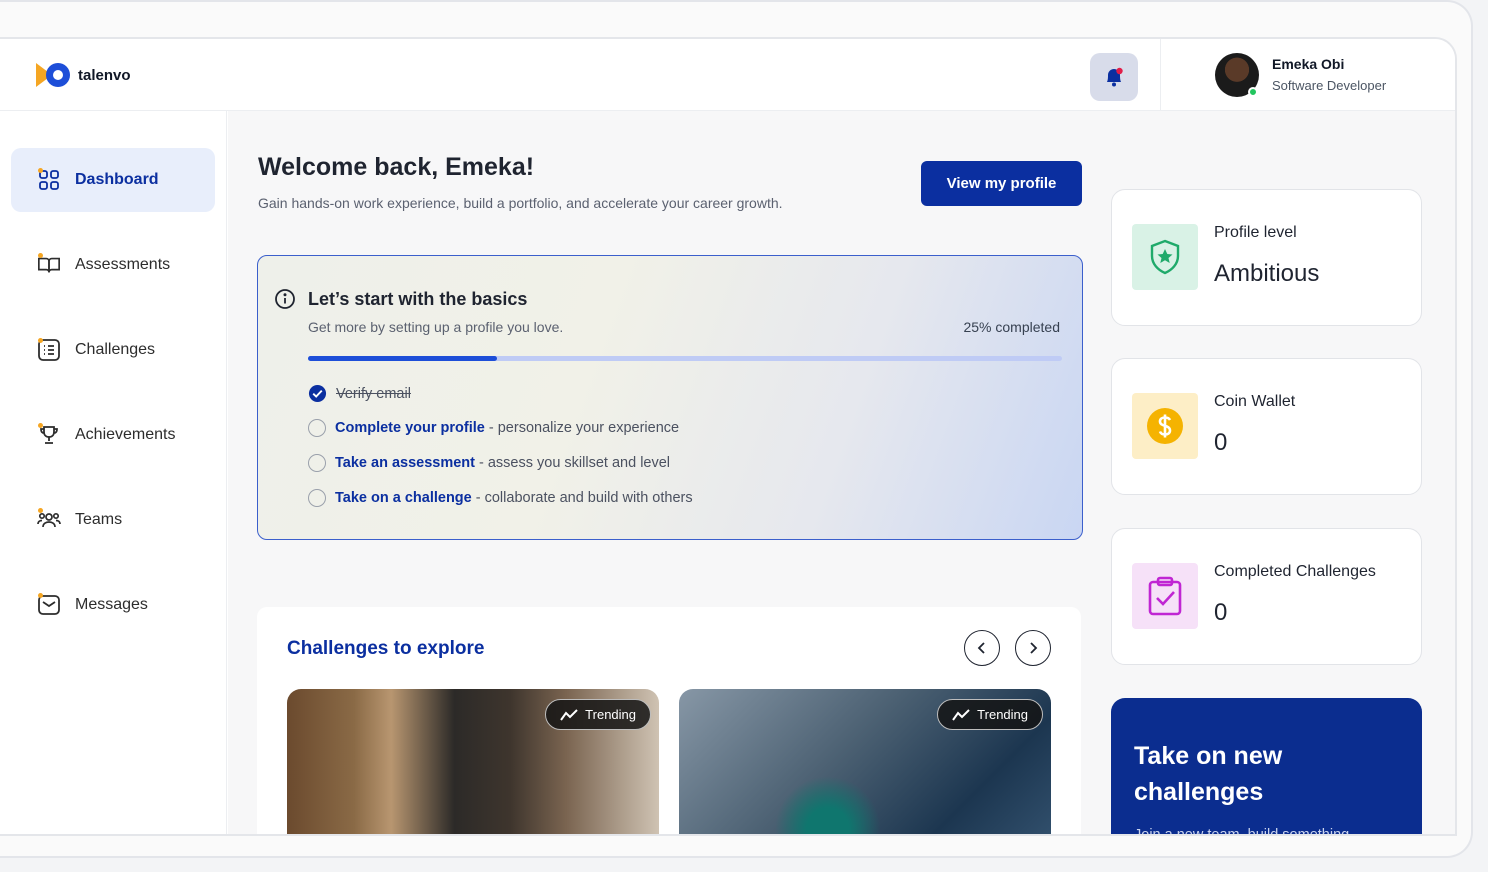 This screenshot has width=1488, height=872. Describe the element at coordinates (1266, 426) in the screenshot. I see `stat-card-coin-wallet: Coin Wallet 0` at that location.